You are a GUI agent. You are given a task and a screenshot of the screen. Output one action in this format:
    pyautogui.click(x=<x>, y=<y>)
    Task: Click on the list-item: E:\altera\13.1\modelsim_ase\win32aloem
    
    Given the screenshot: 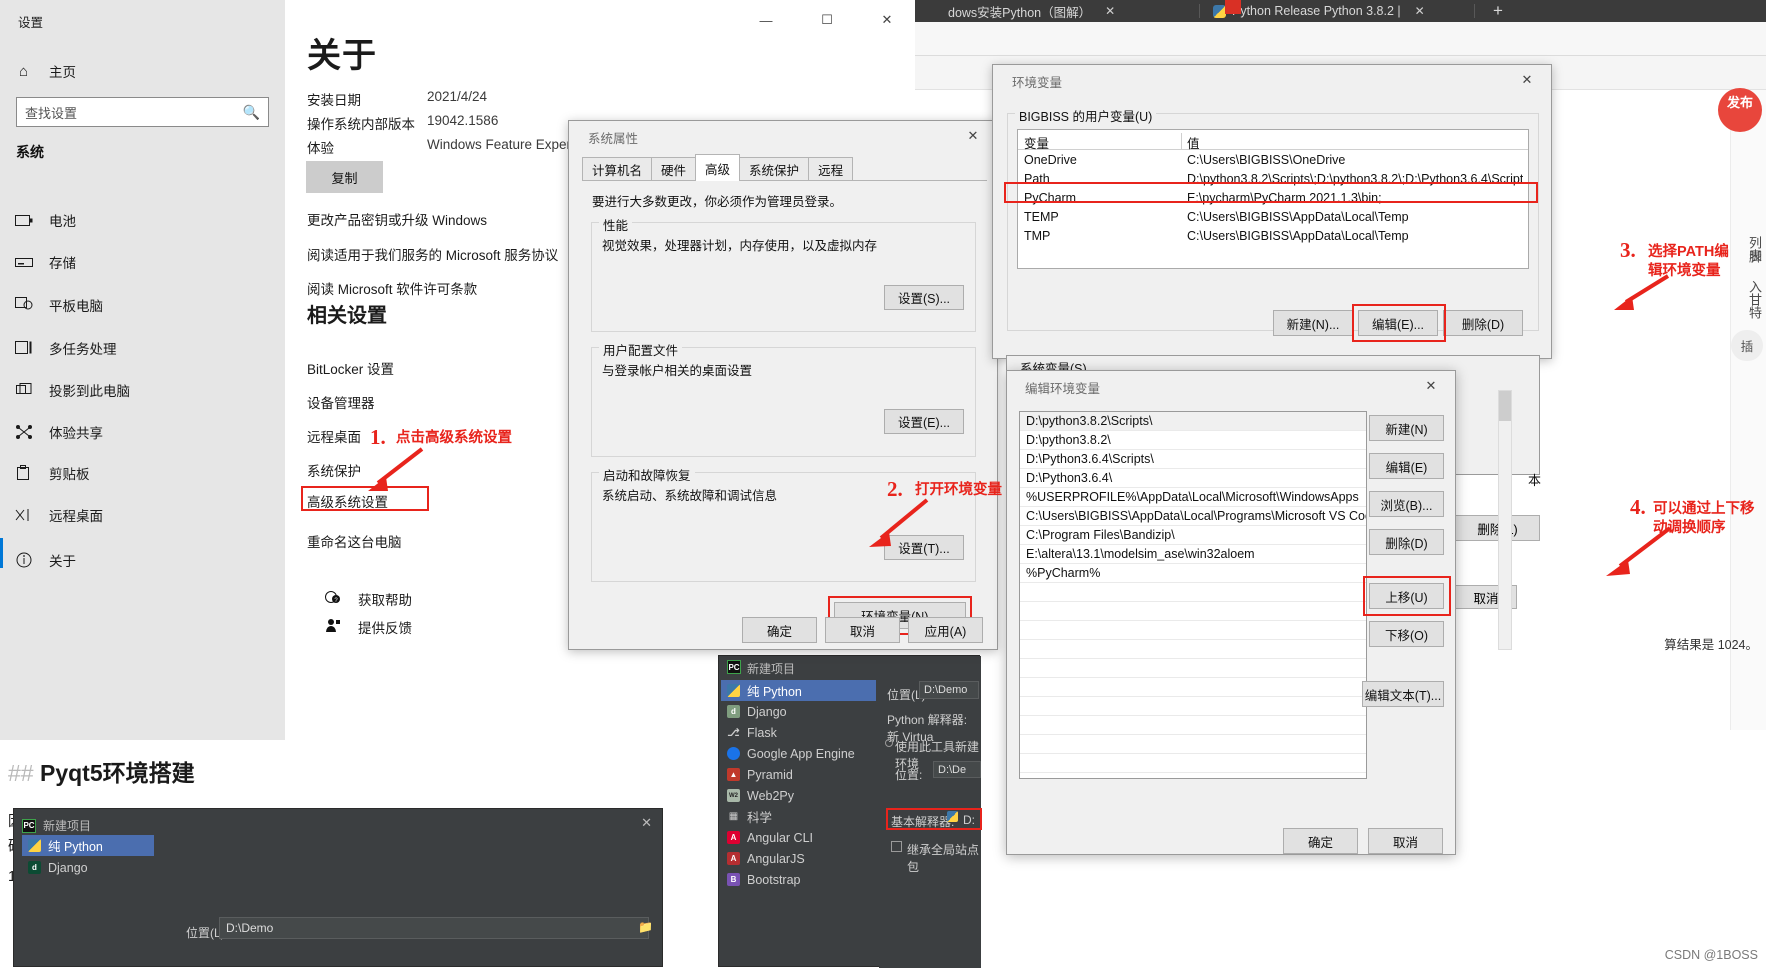 What is the action you would take?
    pyautogui.click(x=1193, y=554)
    